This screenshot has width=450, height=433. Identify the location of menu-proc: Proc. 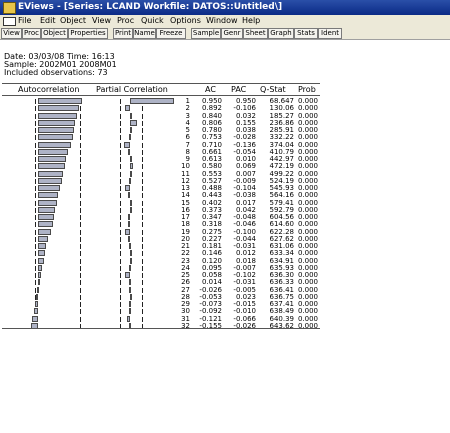
(125, 21).